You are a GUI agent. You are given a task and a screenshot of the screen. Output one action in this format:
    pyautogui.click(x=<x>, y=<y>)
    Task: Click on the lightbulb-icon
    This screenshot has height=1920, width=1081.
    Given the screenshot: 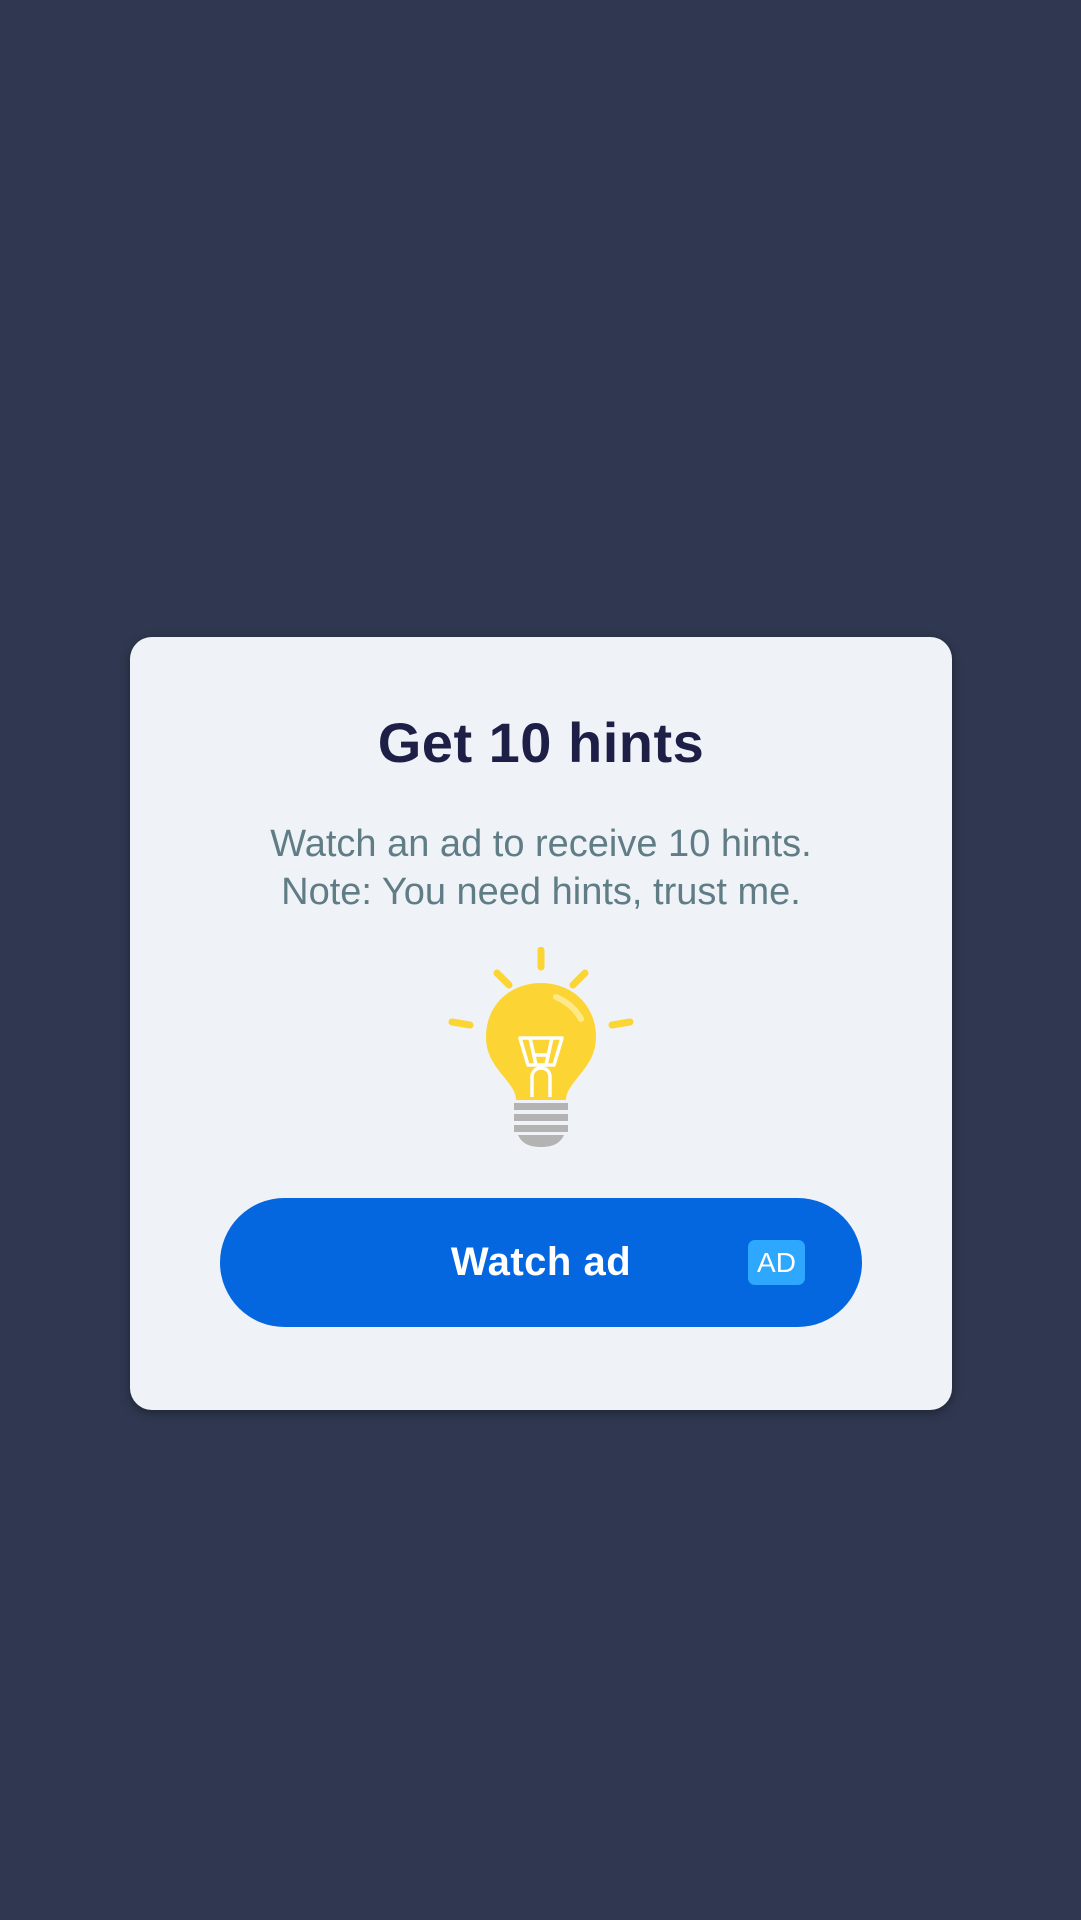 What is the action you would take?
    pyautogui.click(x=541, y=1047)
    